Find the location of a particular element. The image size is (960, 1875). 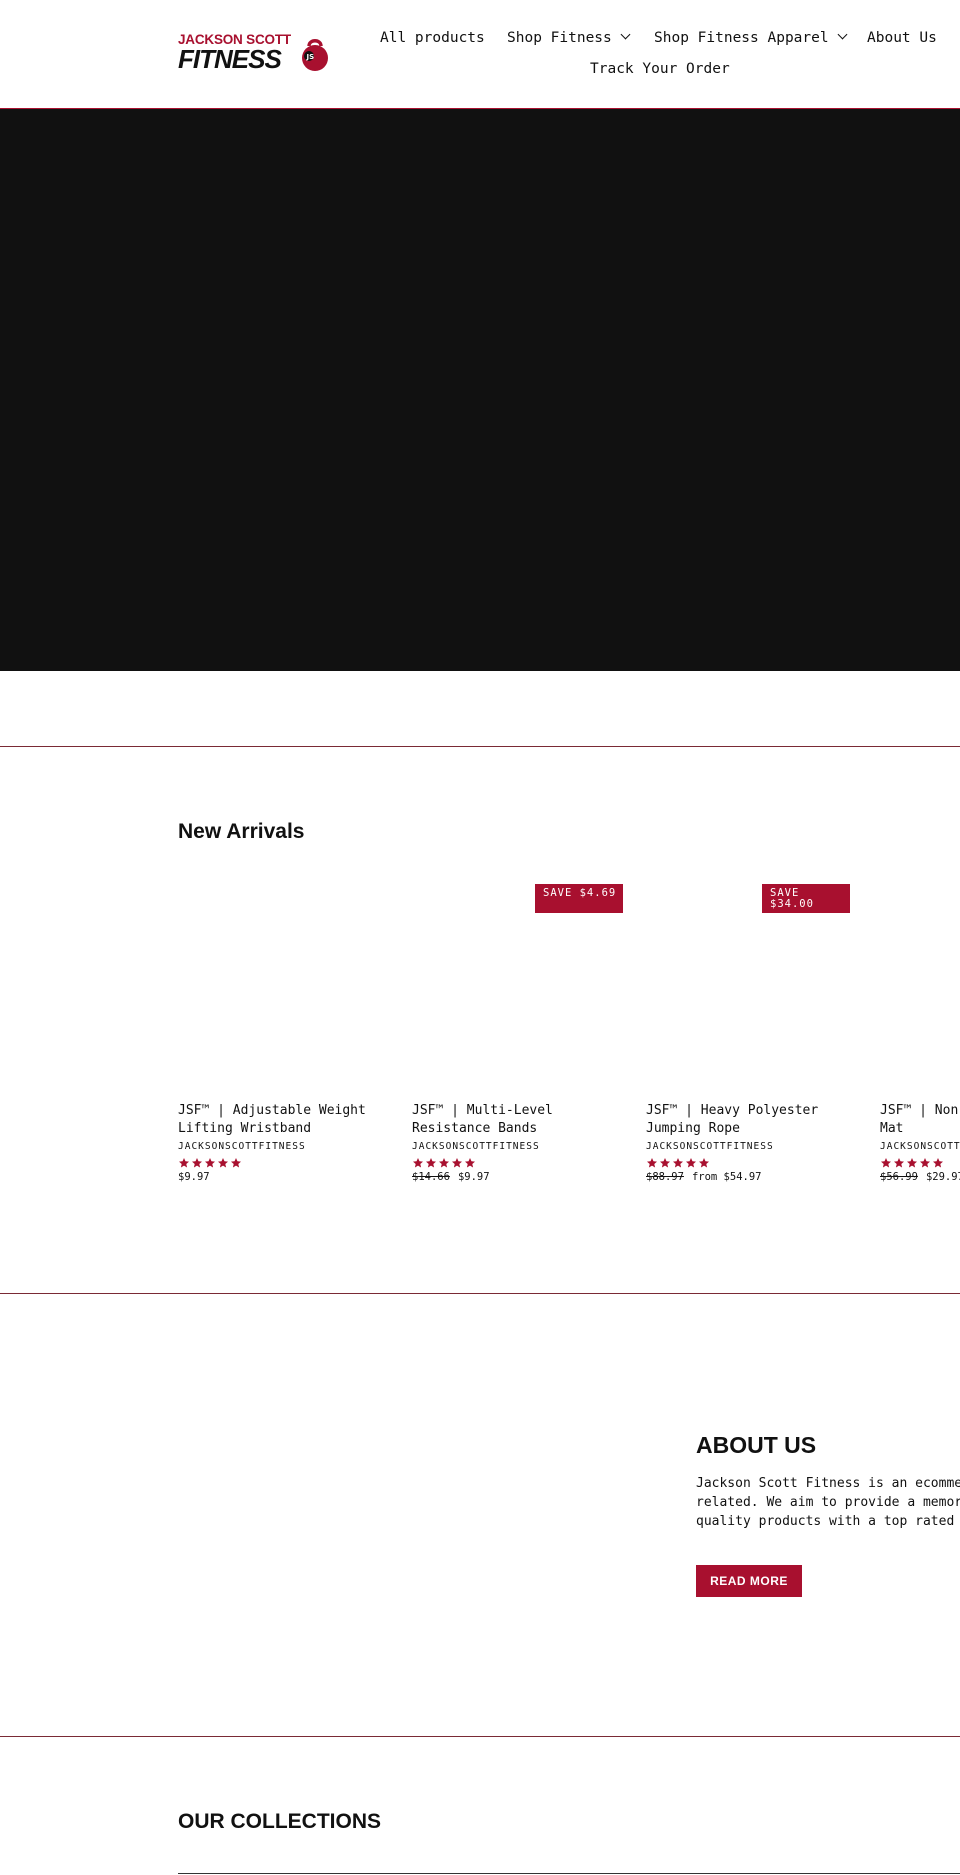

nav-shop-fitness: Shop Fitness is located at coordinates (569, 38).